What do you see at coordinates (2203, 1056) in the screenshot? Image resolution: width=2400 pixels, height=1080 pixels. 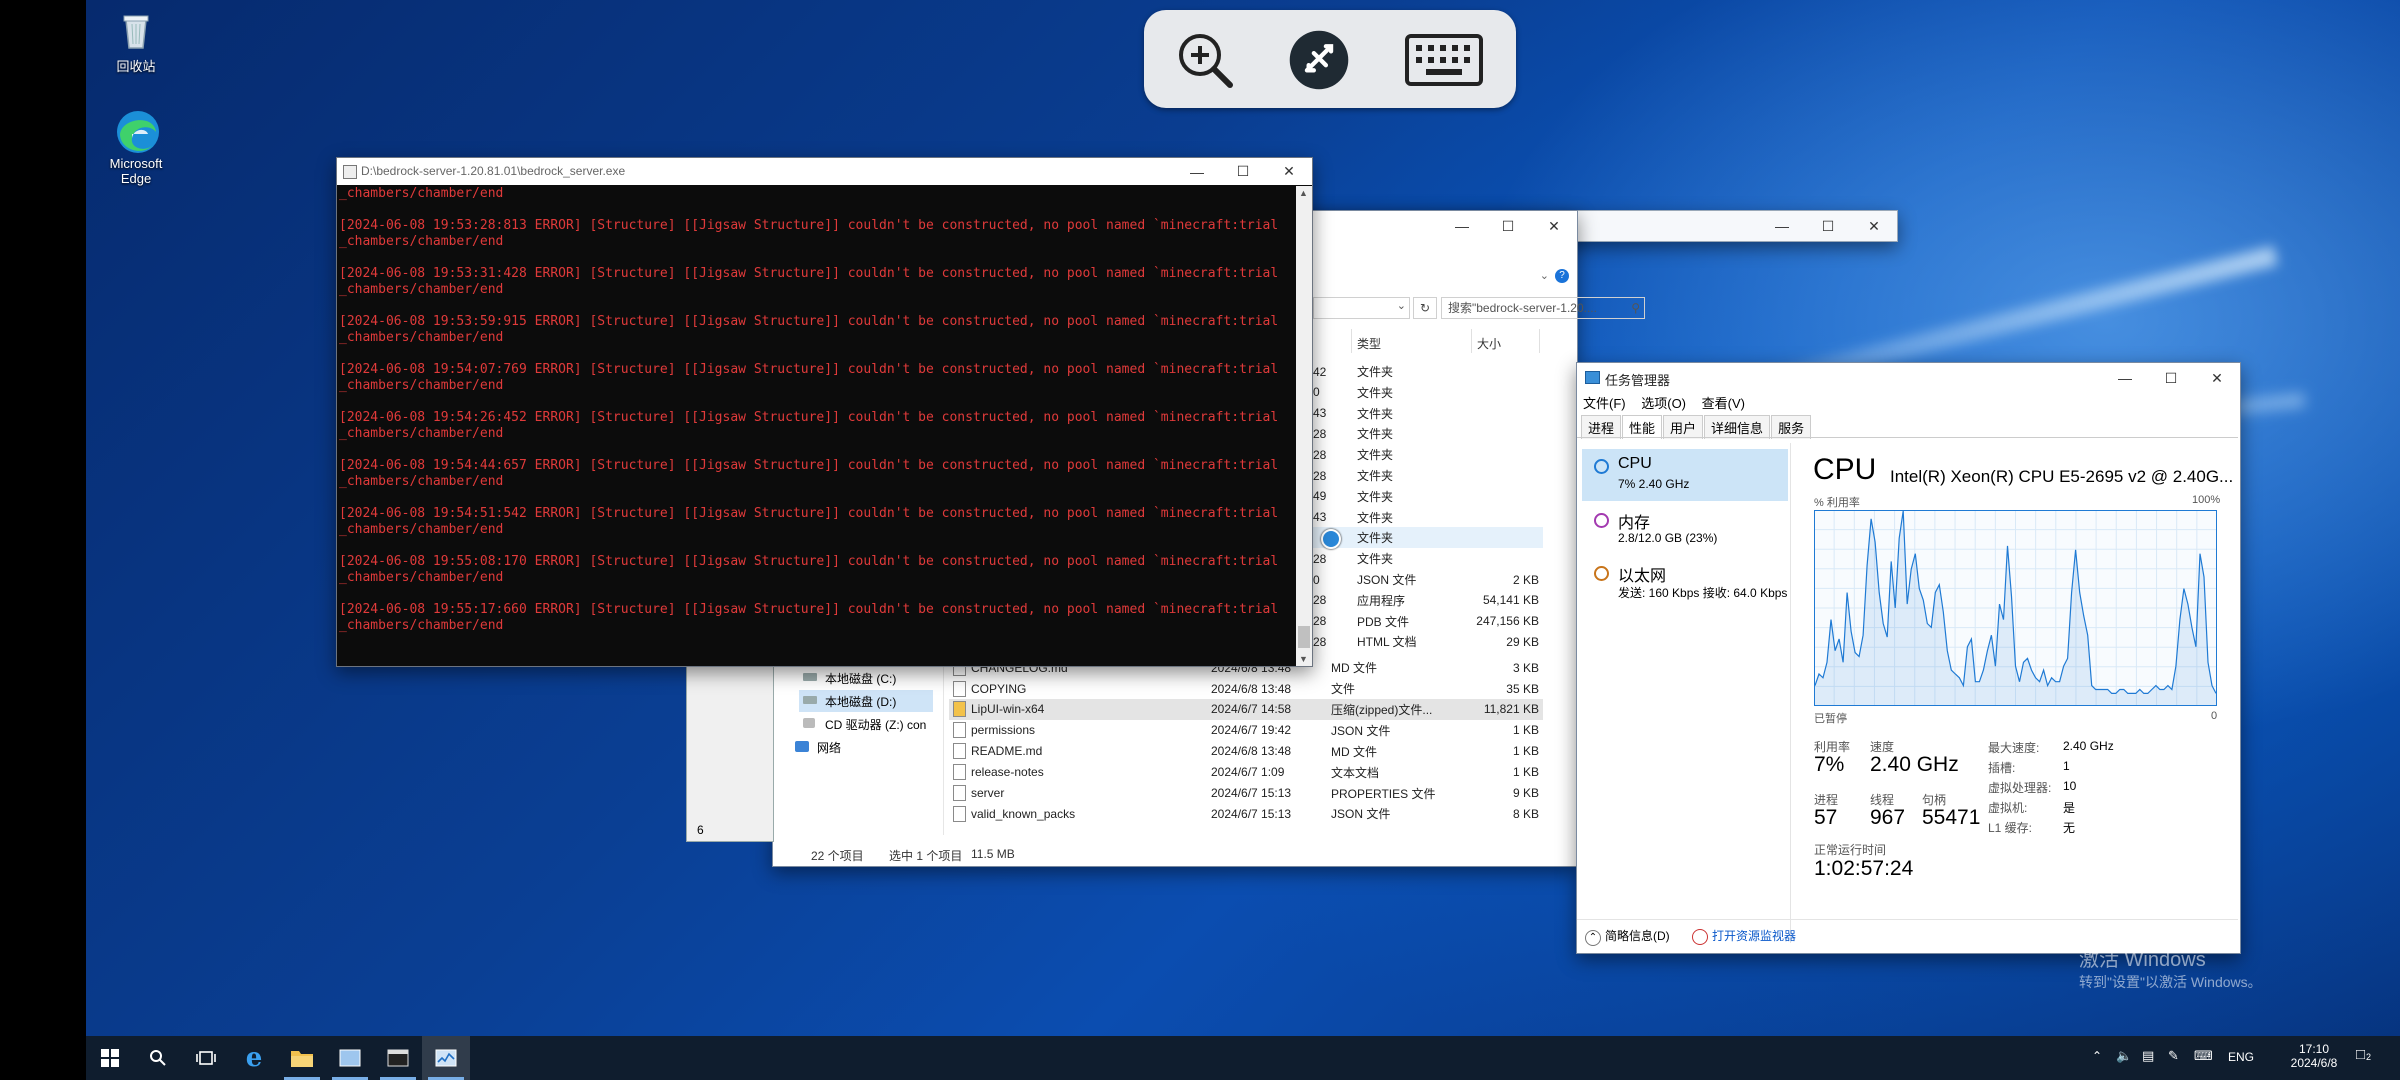 I see `keyboard-tray-icon: ⌨` at bounding box center [2203, 1056].